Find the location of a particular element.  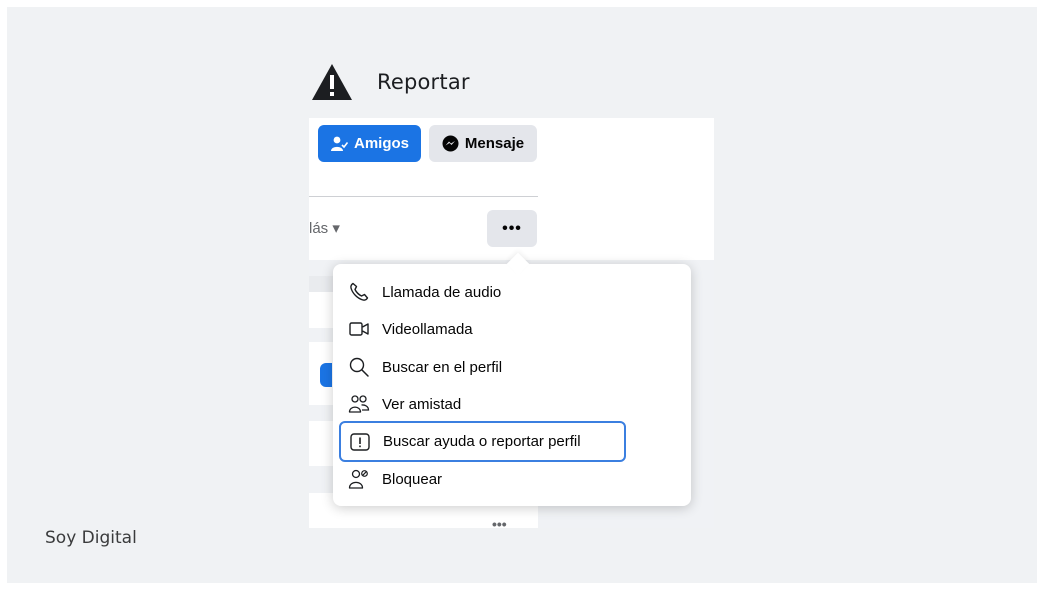

friends-icon is located at coordinates (339, 143).